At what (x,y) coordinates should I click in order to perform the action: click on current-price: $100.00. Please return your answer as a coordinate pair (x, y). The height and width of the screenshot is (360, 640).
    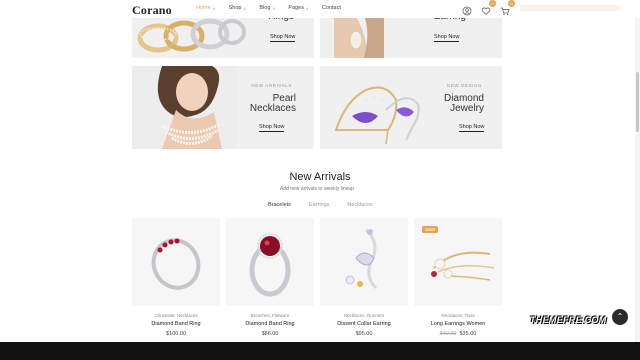
    Looking at the image, I should click on (176, 334).